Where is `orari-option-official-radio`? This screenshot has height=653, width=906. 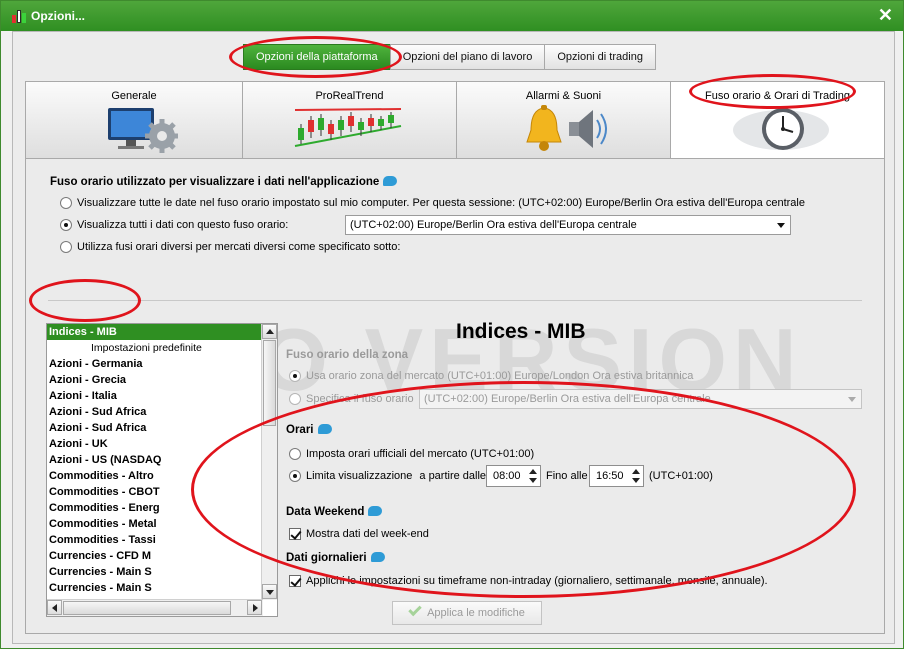 orari-option-official-radio is located at coordinates (295, 454).